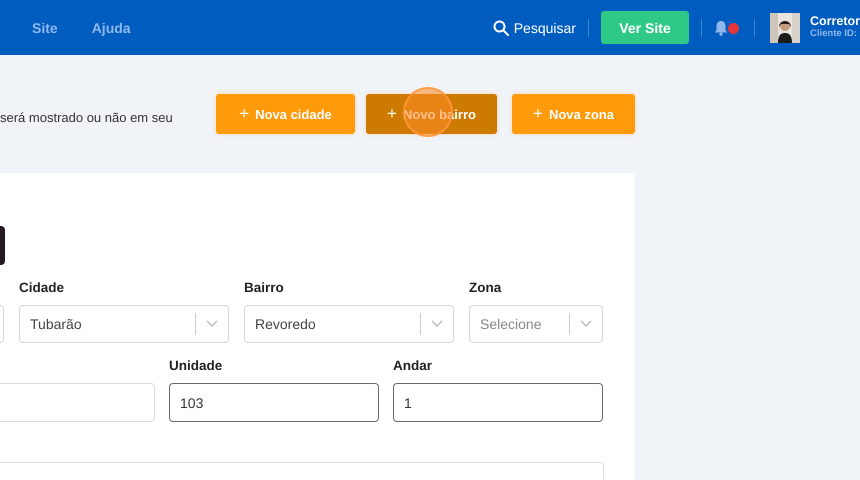  Describe the element at coordinates (77, 402) in the screenshot. I see `input-field` at that location.